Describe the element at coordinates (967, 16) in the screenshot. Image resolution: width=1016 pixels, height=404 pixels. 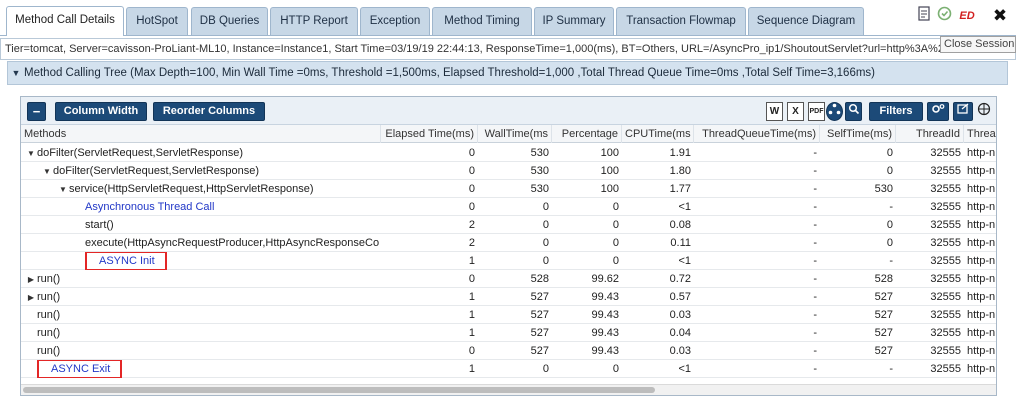
I see `ed-icon: ED` at that location.